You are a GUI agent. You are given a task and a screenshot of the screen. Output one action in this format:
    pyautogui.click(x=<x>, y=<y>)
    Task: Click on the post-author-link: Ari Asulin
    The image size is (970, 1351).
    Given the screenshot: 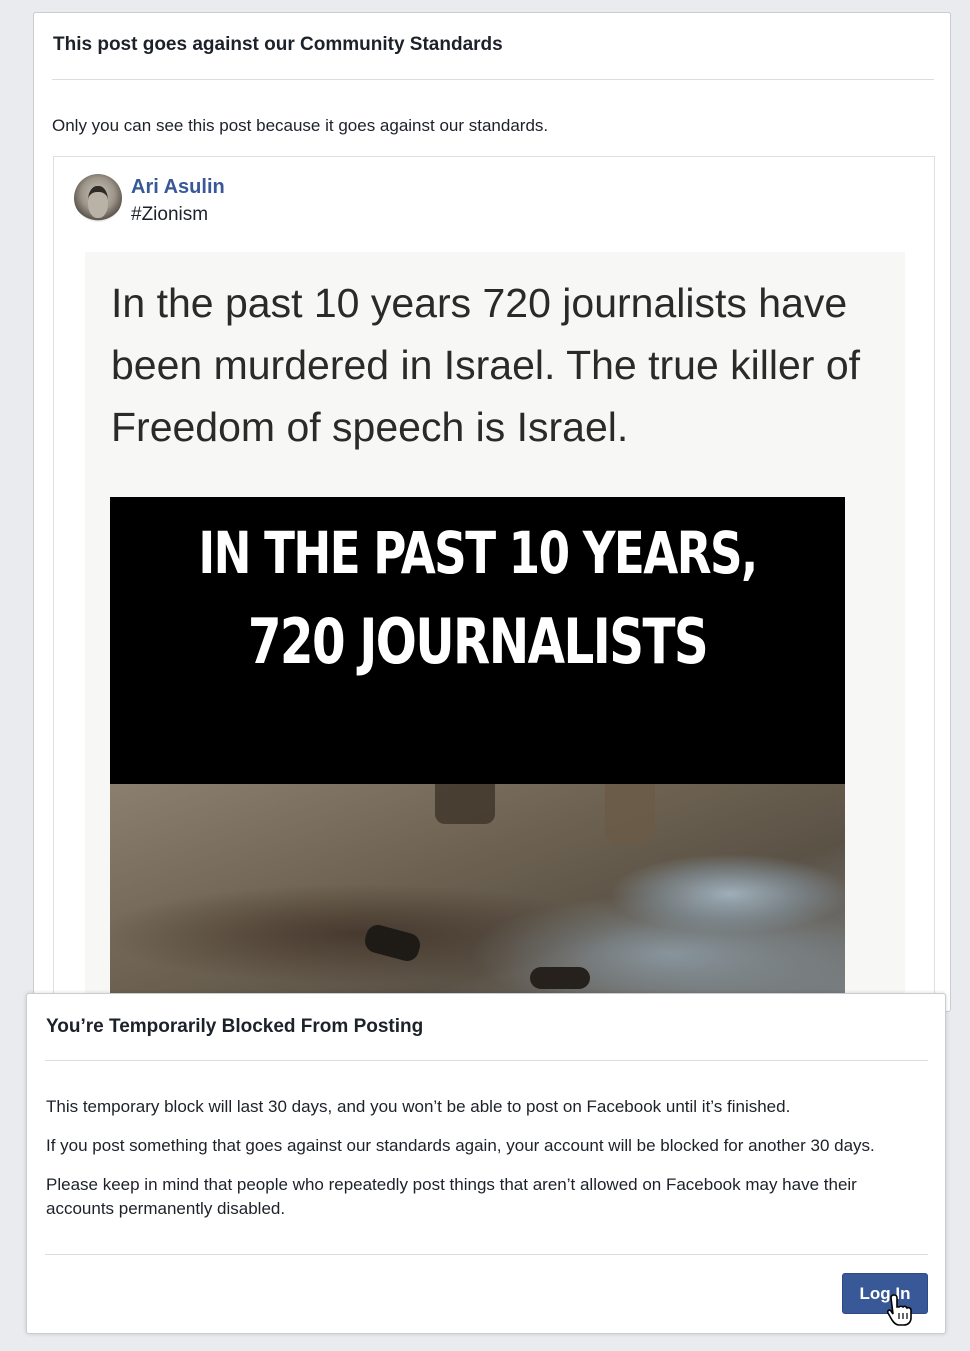 What is the action you would take?
    pyautogui.click(x=178, y=187)
    